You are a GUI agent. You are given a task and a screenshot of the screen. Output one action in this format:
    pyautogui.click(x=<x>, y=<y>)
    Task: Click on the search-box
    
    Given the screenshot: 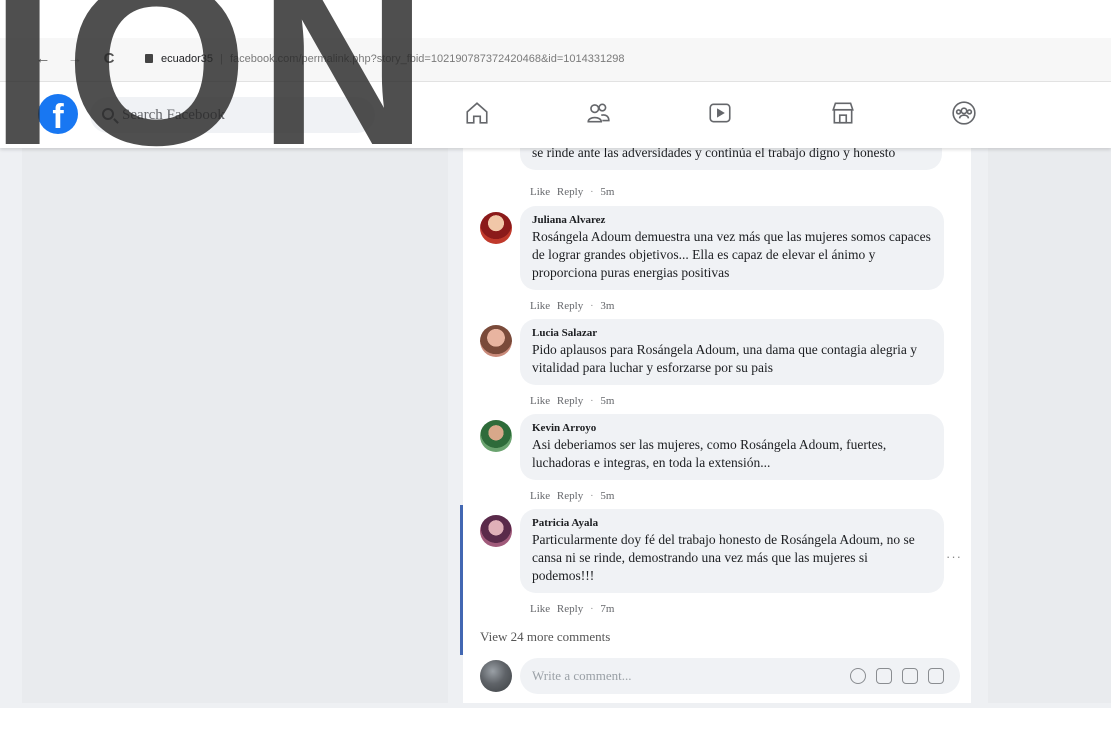 What is the action you would take?
    pyautogui.click(x=232, y=115)
    